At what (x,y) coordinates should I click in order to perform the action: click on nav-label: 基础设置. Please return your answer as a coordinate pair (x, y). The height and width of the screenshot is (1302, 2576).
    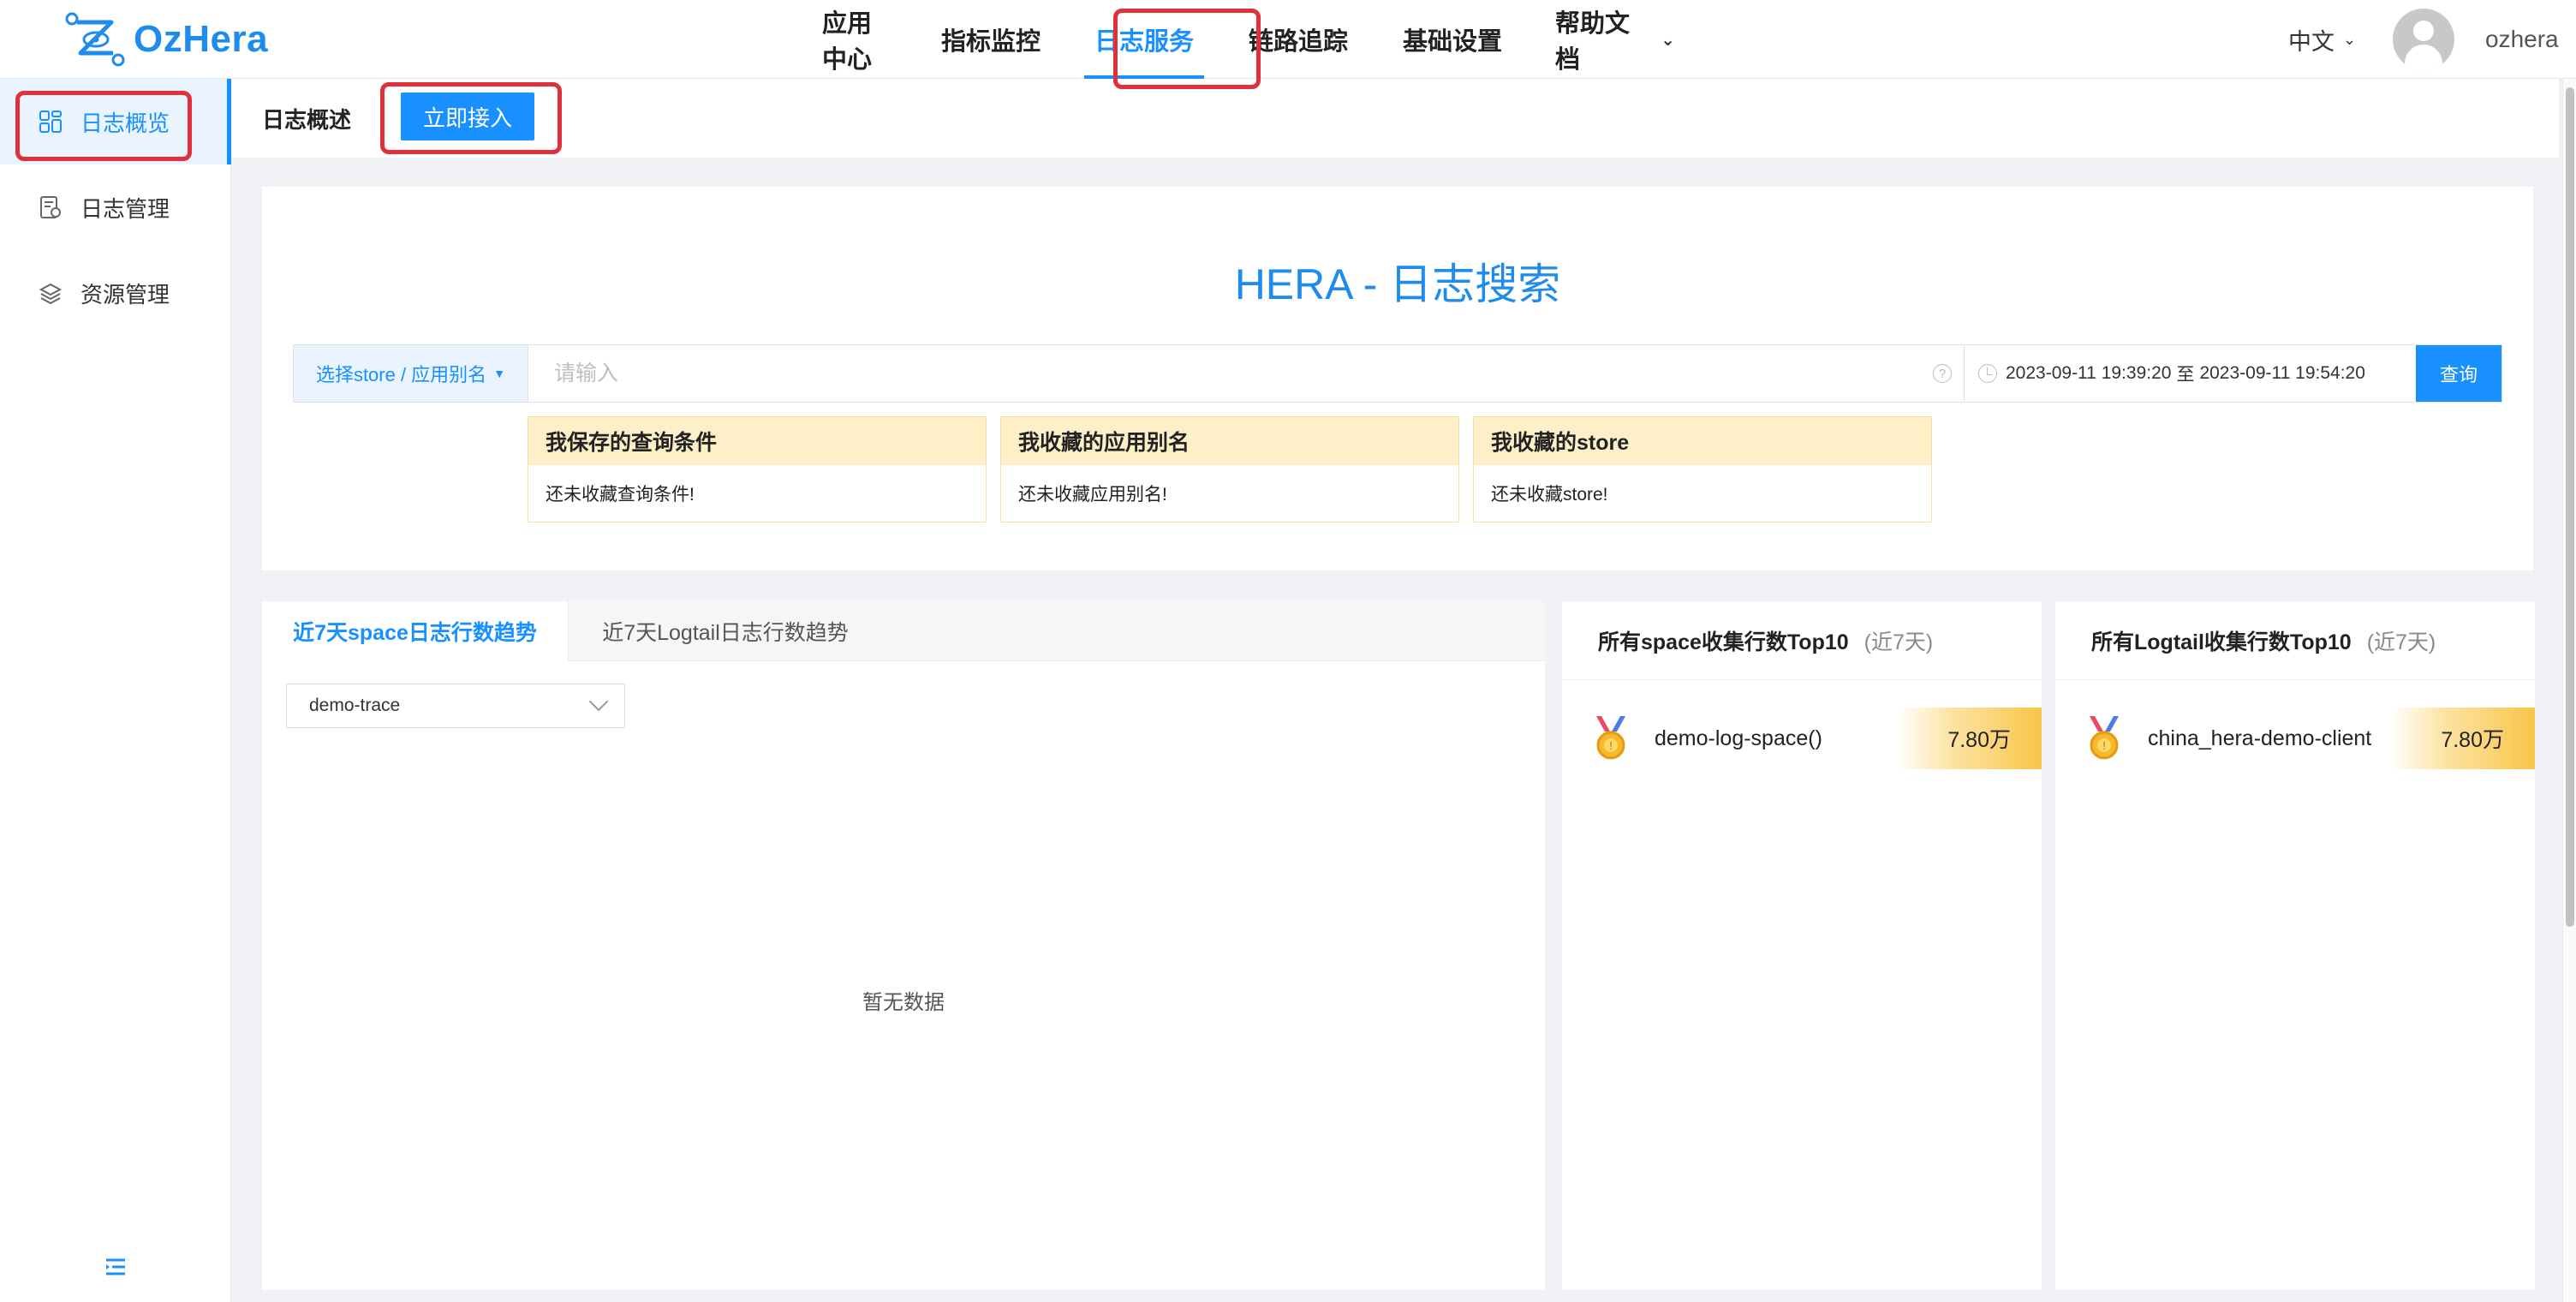
    Looking at the image, I should click on (1452, 42).